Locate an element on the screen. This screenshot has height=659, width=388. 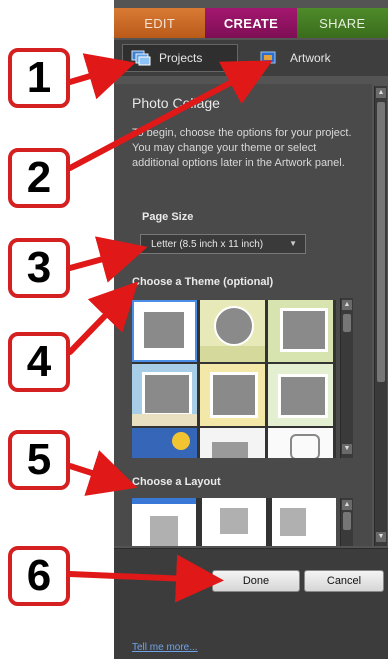
callout-6: 6 is located at coordinates (39, 576).